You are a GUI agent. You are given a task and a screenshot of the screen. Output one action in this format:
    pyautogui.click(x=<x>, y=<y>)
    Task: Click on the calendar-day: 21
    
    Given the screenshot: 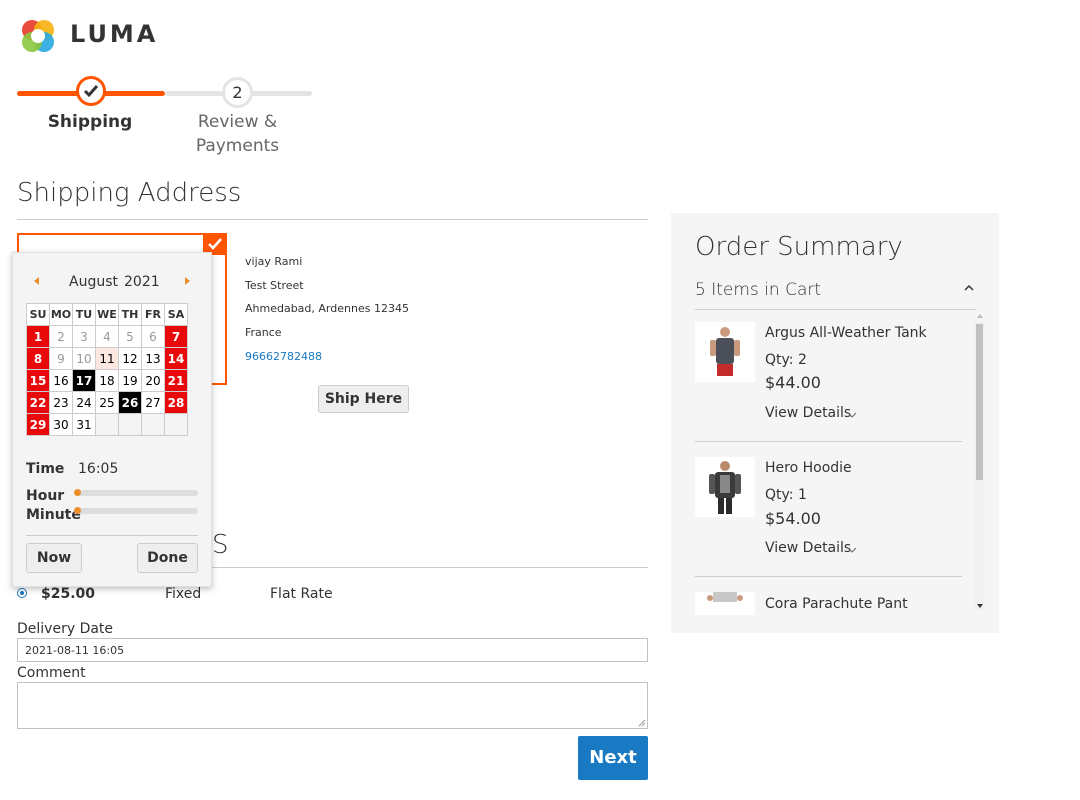 What is the action you would take?
    pyautogui.click(x=176, y=380)
    